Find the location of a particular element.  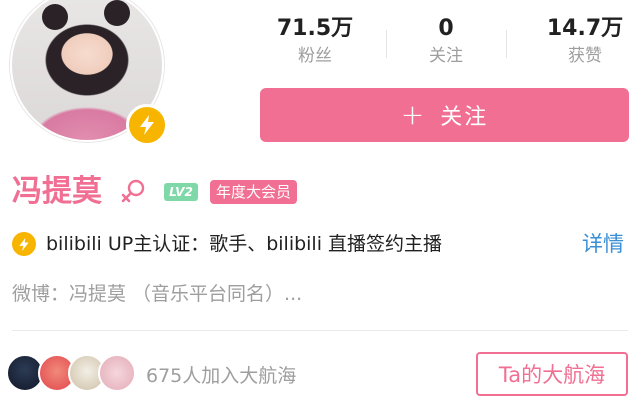

follow-button-label: 关注 is located at coordinates (464, 117).